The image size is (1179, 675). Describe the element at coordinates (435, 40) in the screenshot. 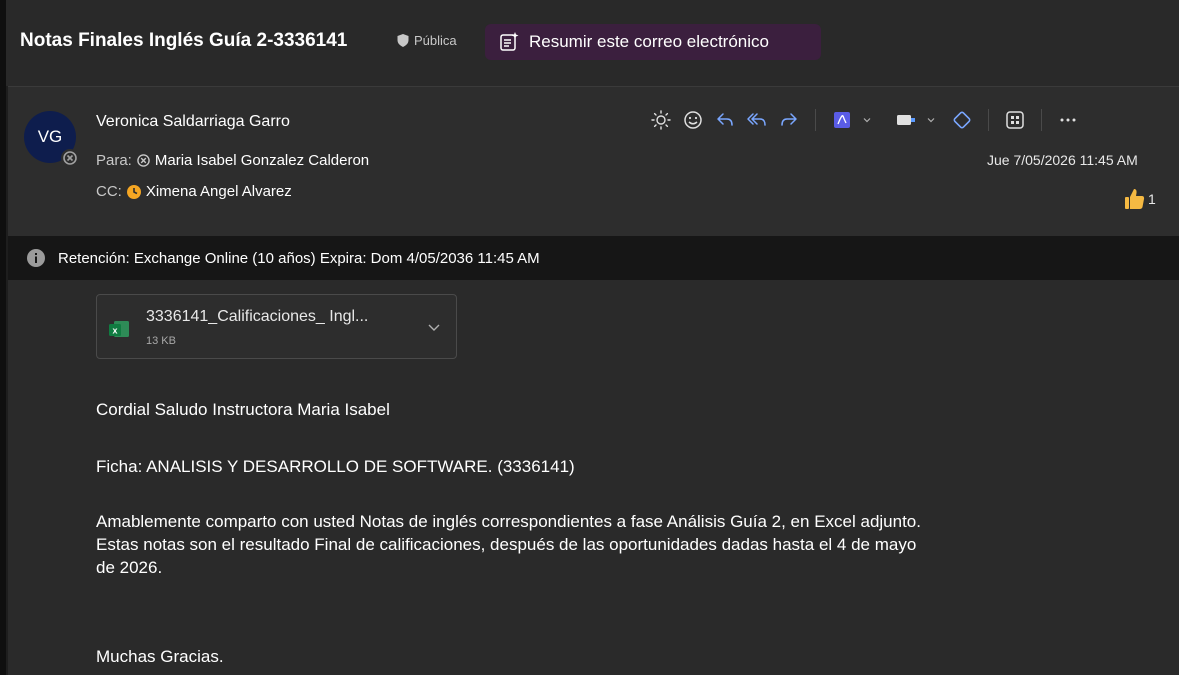

I see `sensitivity-text: Pública` at that location.